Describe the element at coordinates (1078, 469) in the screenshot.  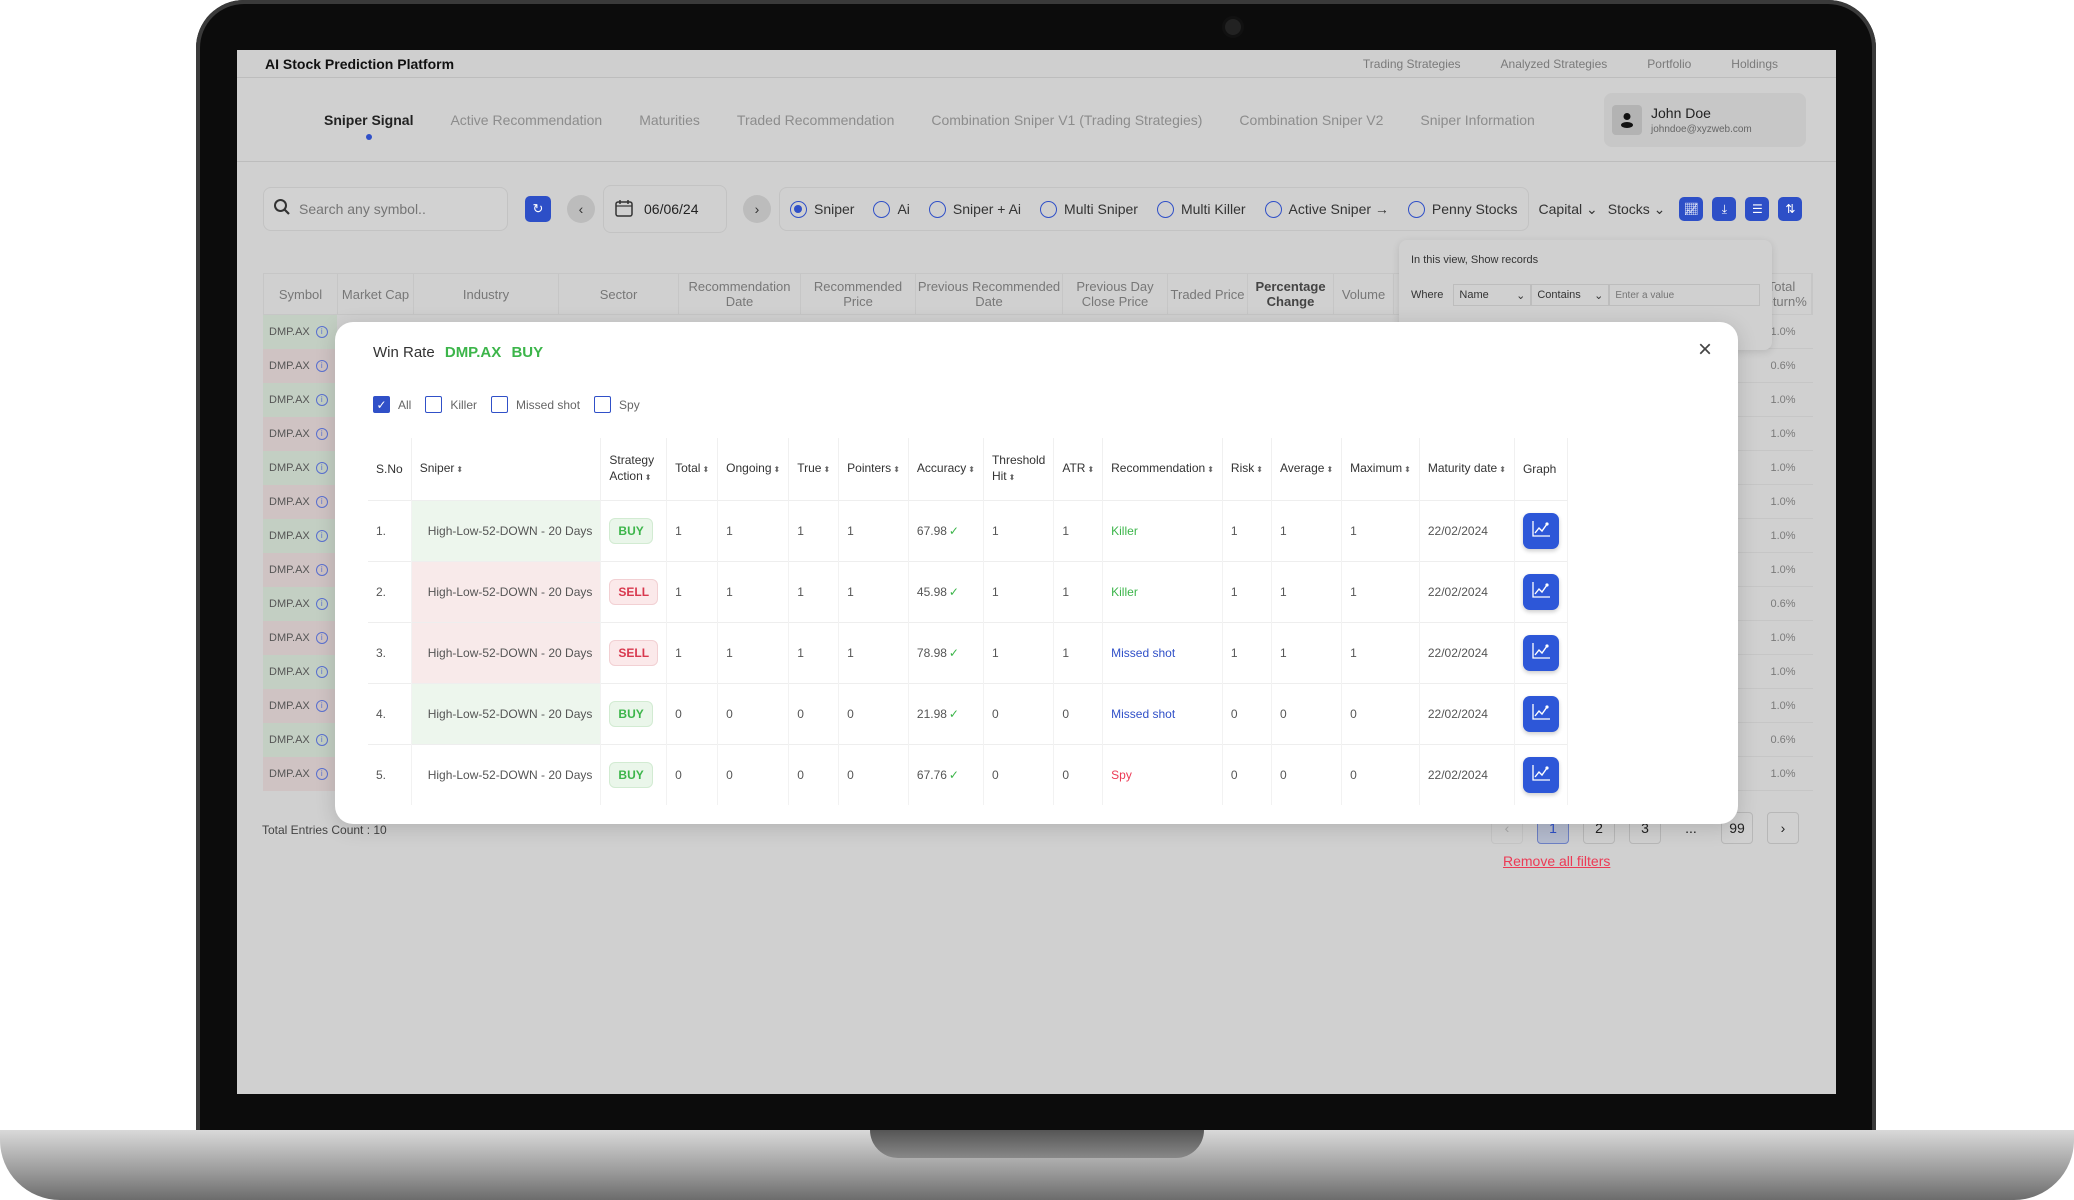
I see `col-atr: ATR ⬍` at that location.